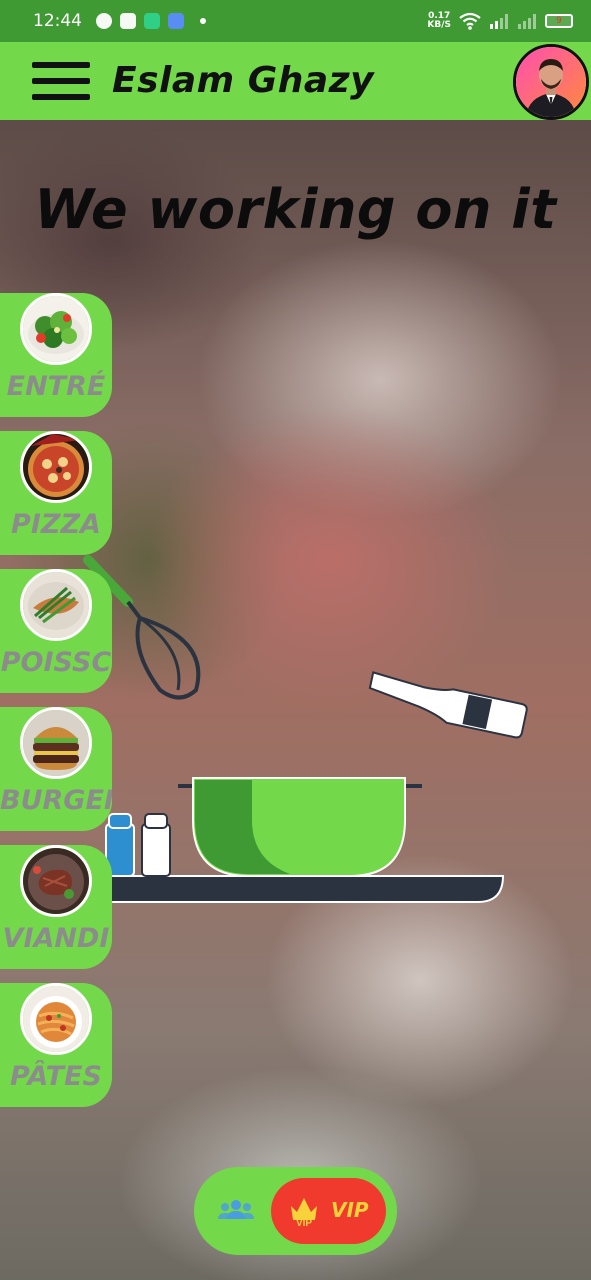 This screenshot has height=1280, width=591. What do you see at coordinates (306, 889) in the screenshot?
I see `shelf` at bounding box center [306, 889].